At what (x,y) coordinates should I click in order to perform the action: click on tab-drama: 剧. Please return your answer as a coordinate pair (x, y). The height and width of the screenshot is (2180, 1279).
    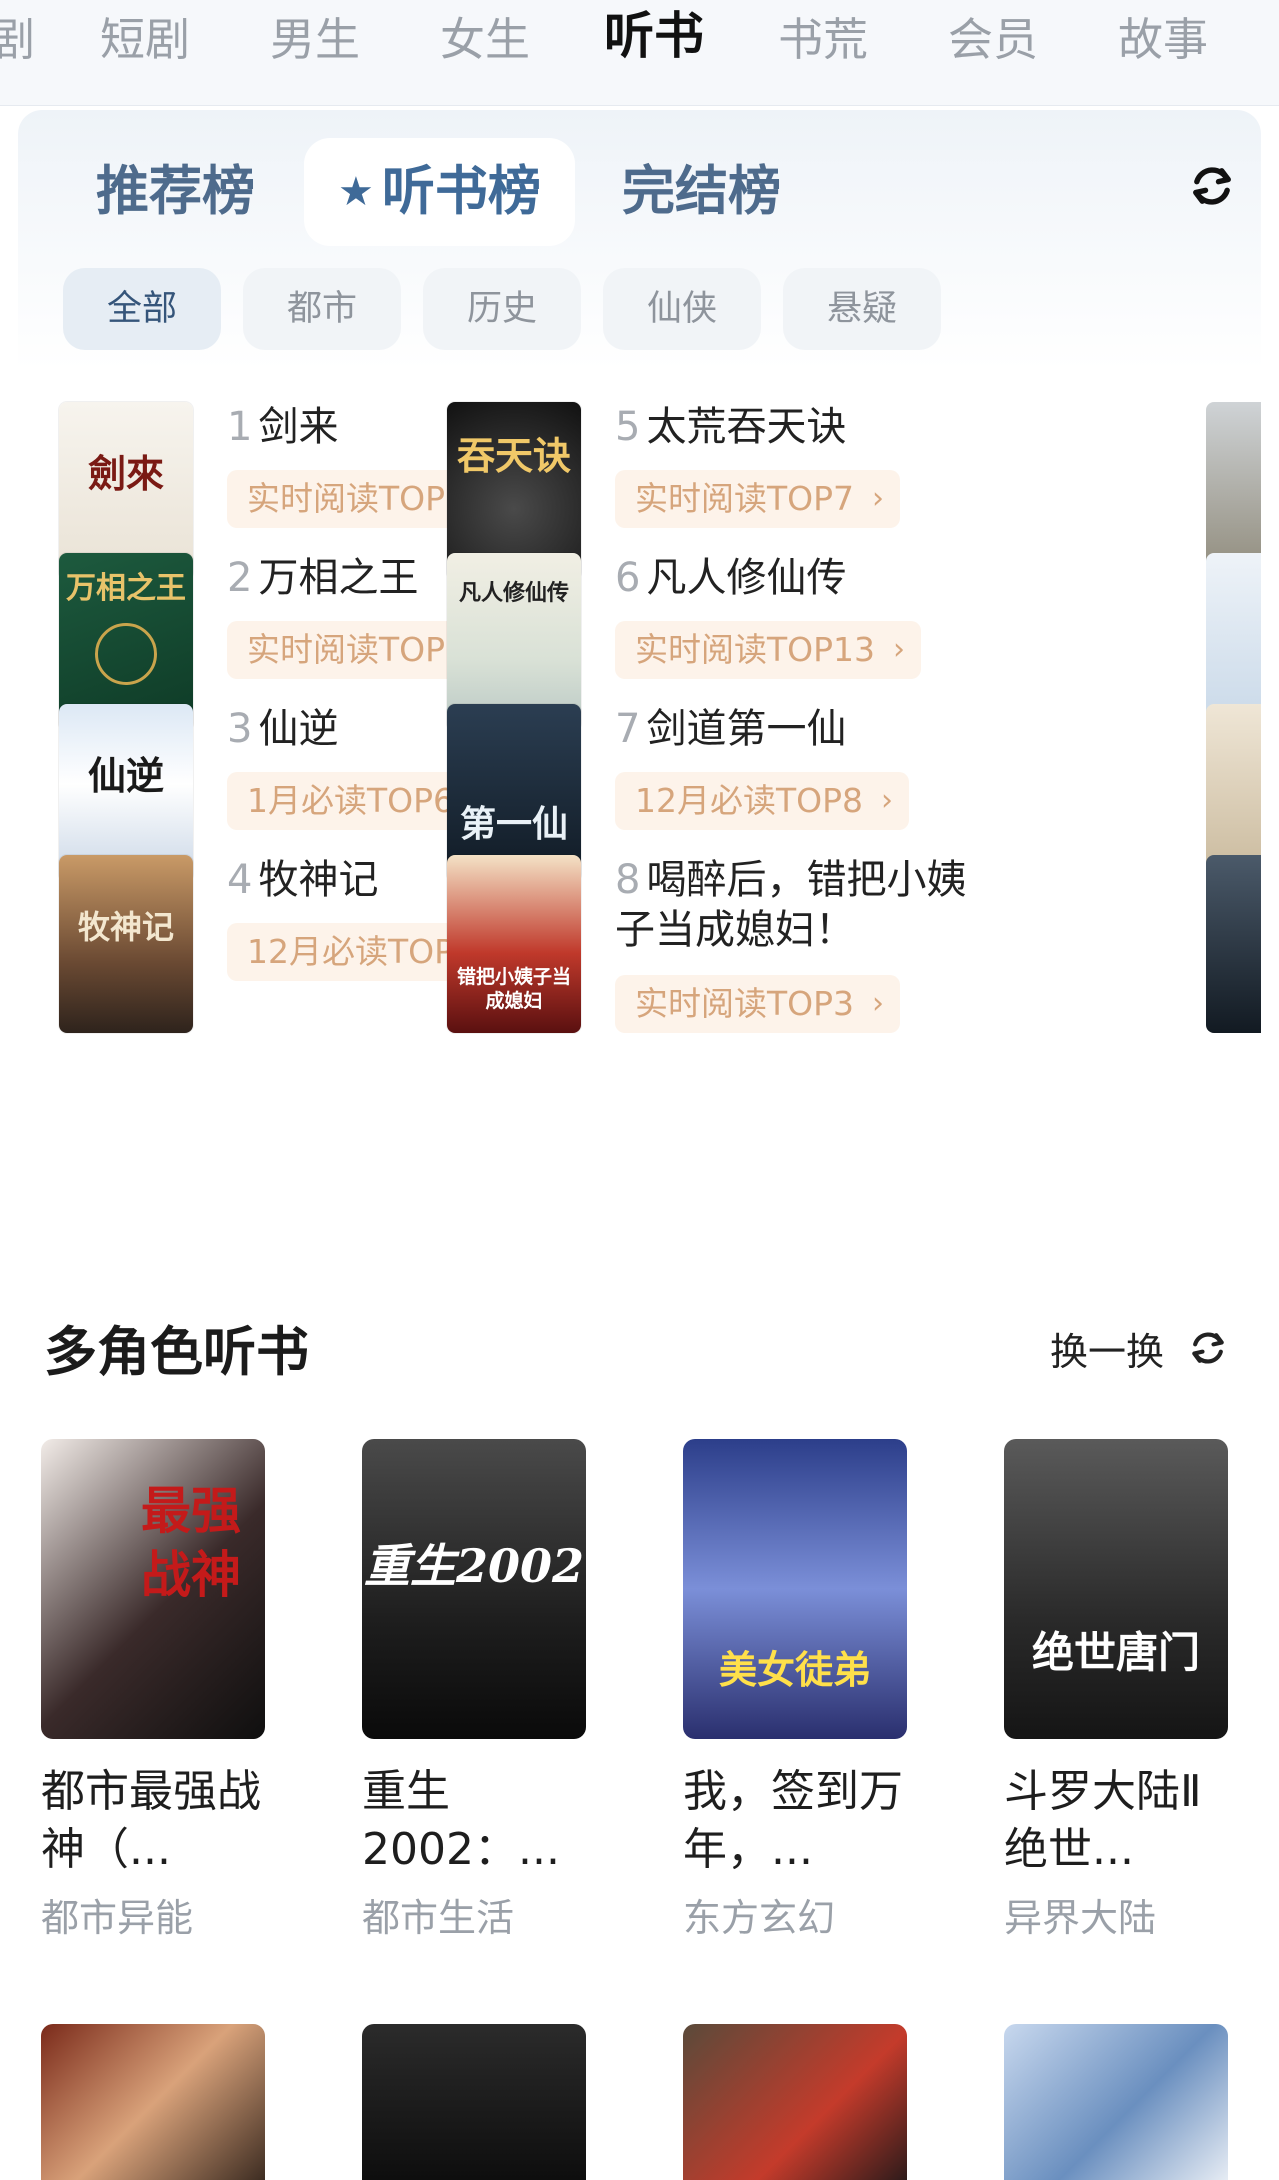
    Looking at the image, I should click on (17, 40).